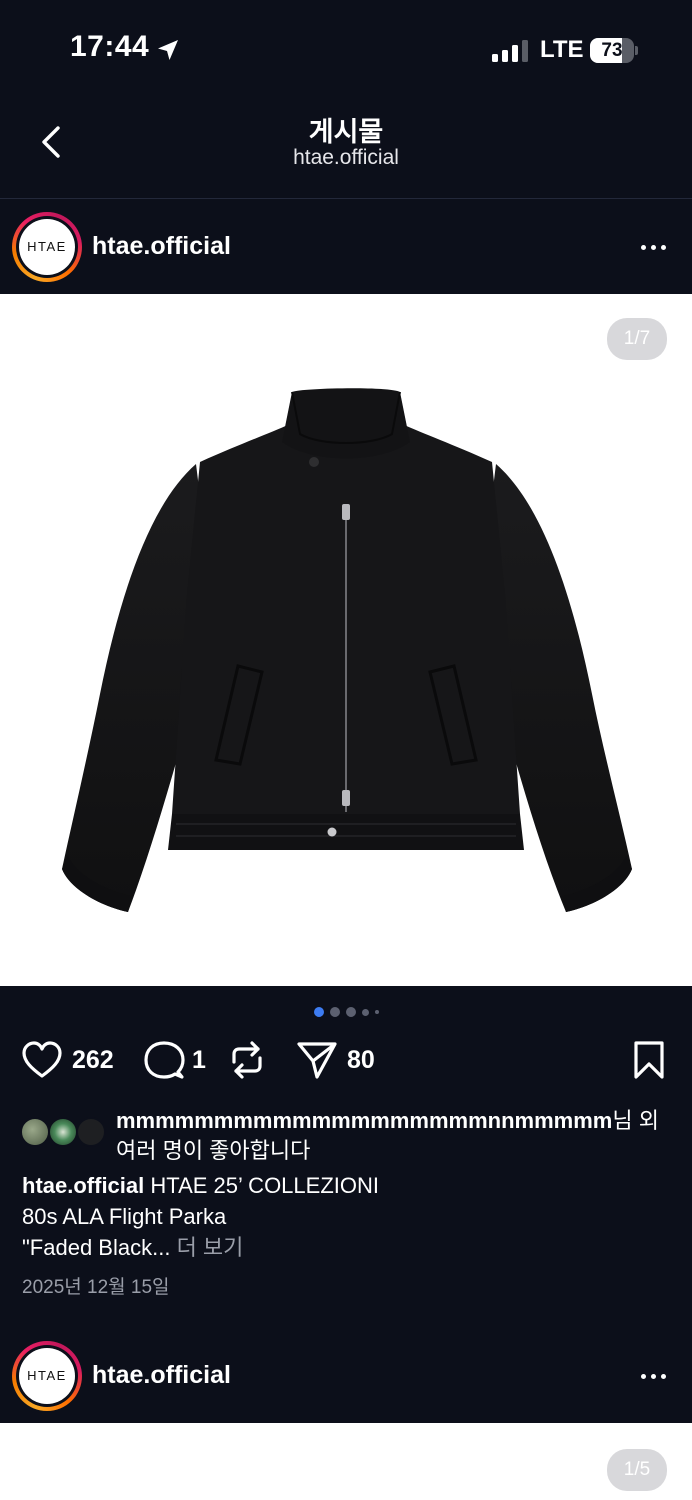 The height and width of the screenshot is (1500, 692). Describe the element at coordinates (210, 1247) in the screenshot. I see `see-more-link: 더 보기` at that location.